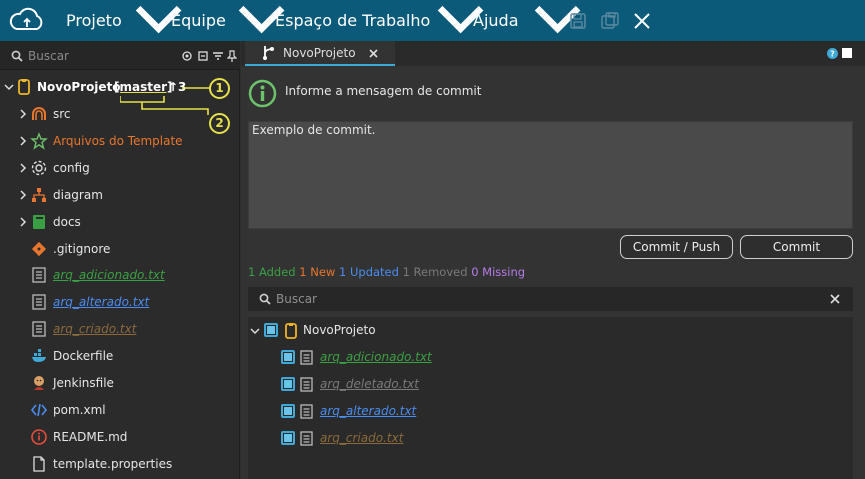 This screenshot has height=479, width=865. I want to click on tree-item-label: src, so click(62, 114).